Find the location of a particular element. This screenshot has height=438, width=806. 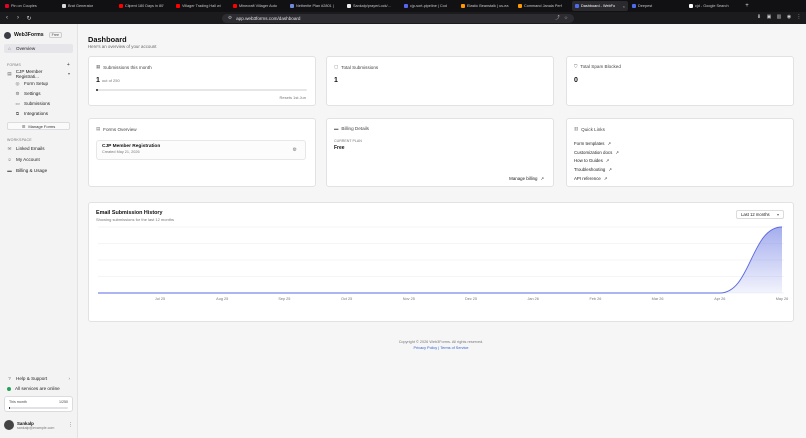

tab-title: Dashboard - WebFo is located at coordinates (598, 6).